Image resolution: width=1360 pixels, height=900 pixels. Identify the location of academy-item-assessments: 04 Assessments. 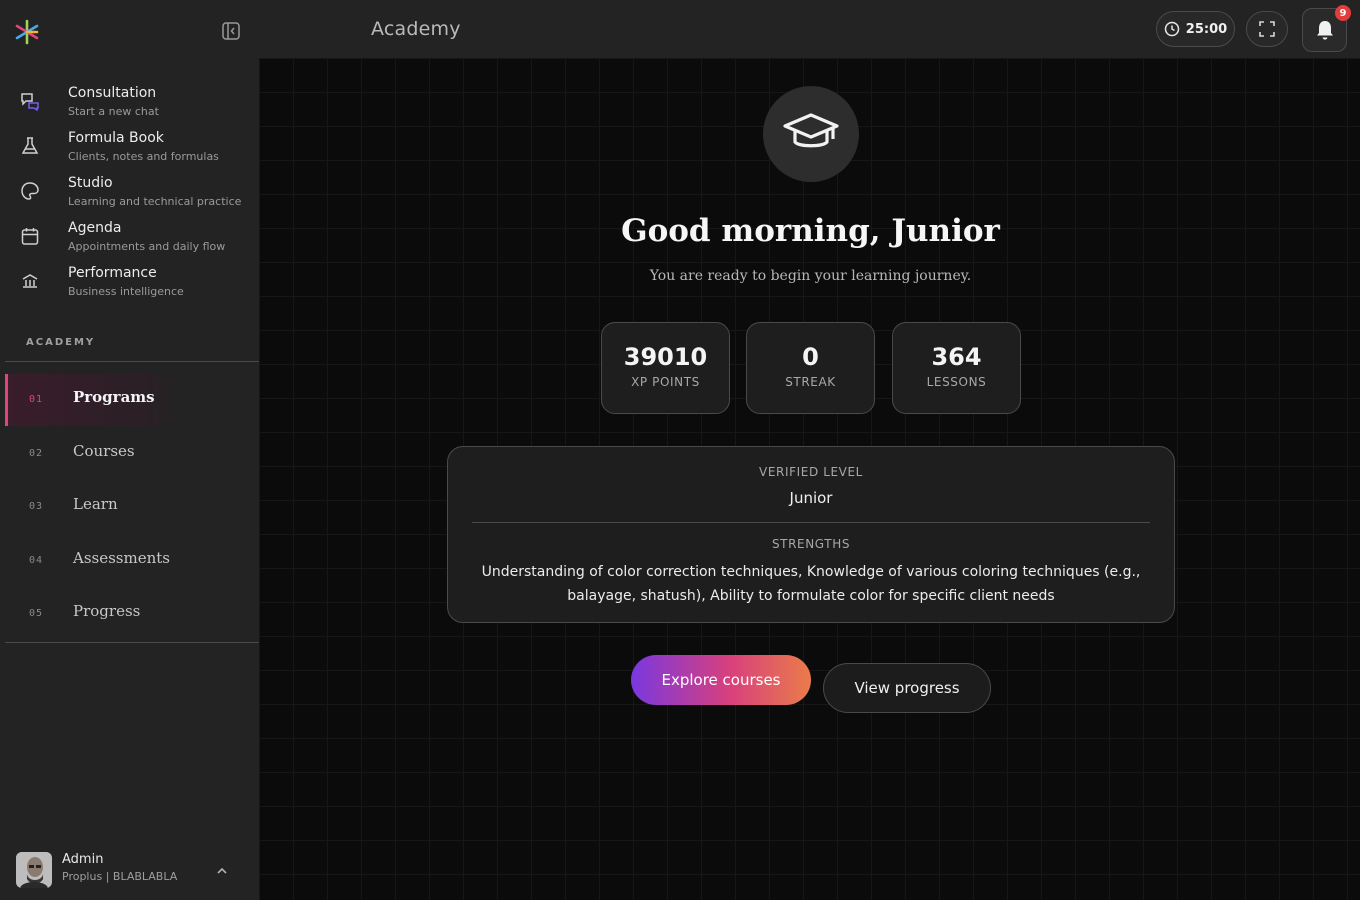
(132, 561).